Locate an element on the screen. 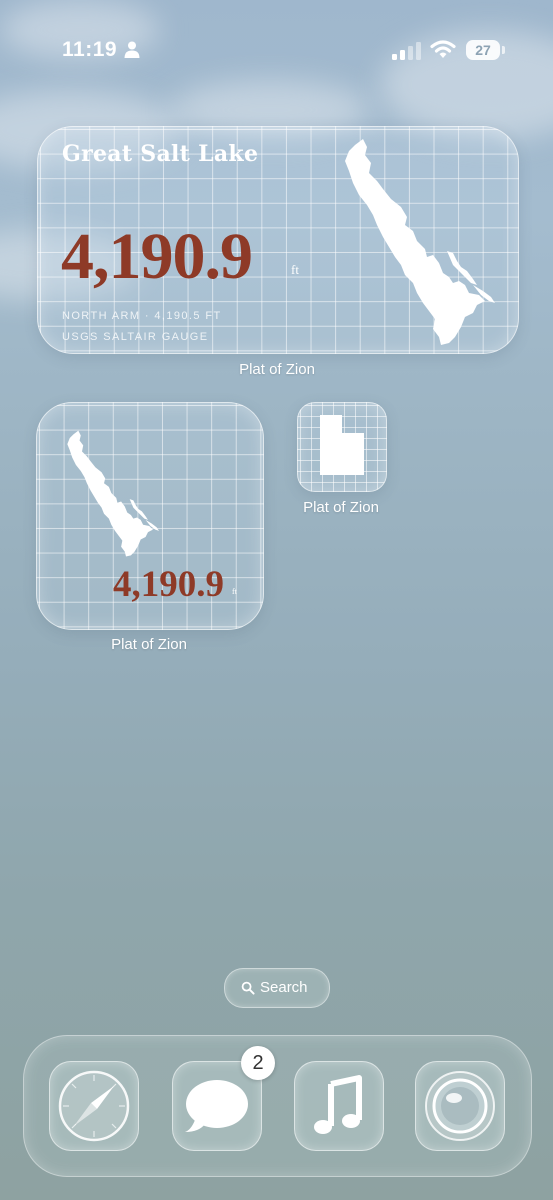 This screenshot has height=1200, width=553. notification-badge: 2 is located at coordinates (258, 1063).